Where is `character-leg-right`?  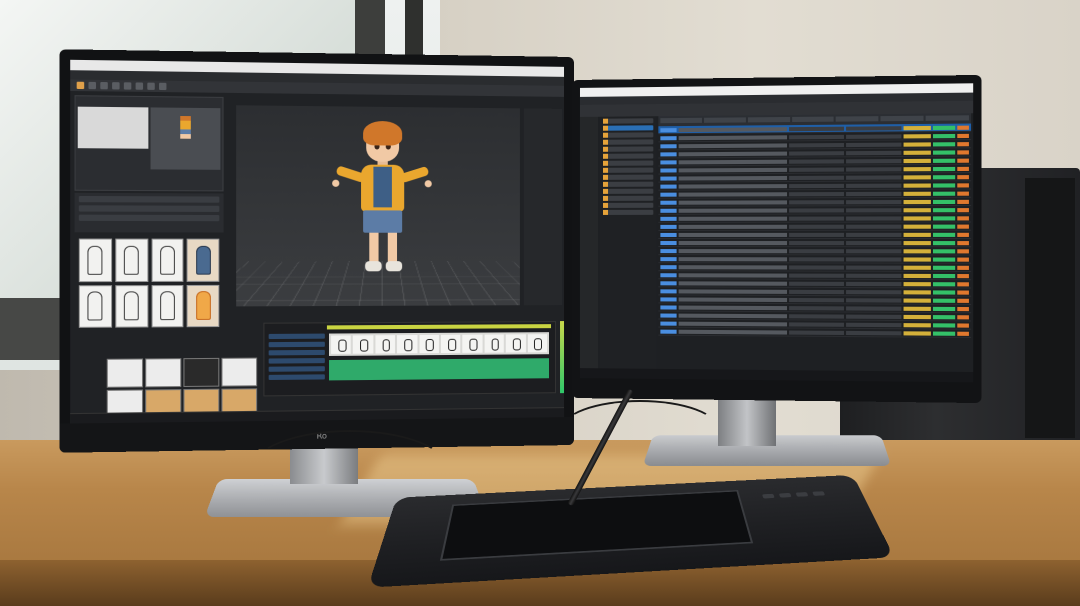 character-leg-right is located at coordinates (392, 248).